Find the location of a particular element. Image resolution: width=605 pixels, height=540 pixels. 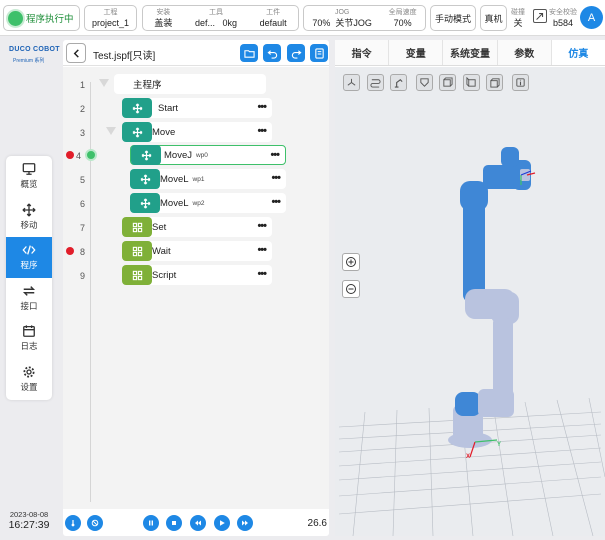

running-indicator-icon is located at coordinates (15, 18).